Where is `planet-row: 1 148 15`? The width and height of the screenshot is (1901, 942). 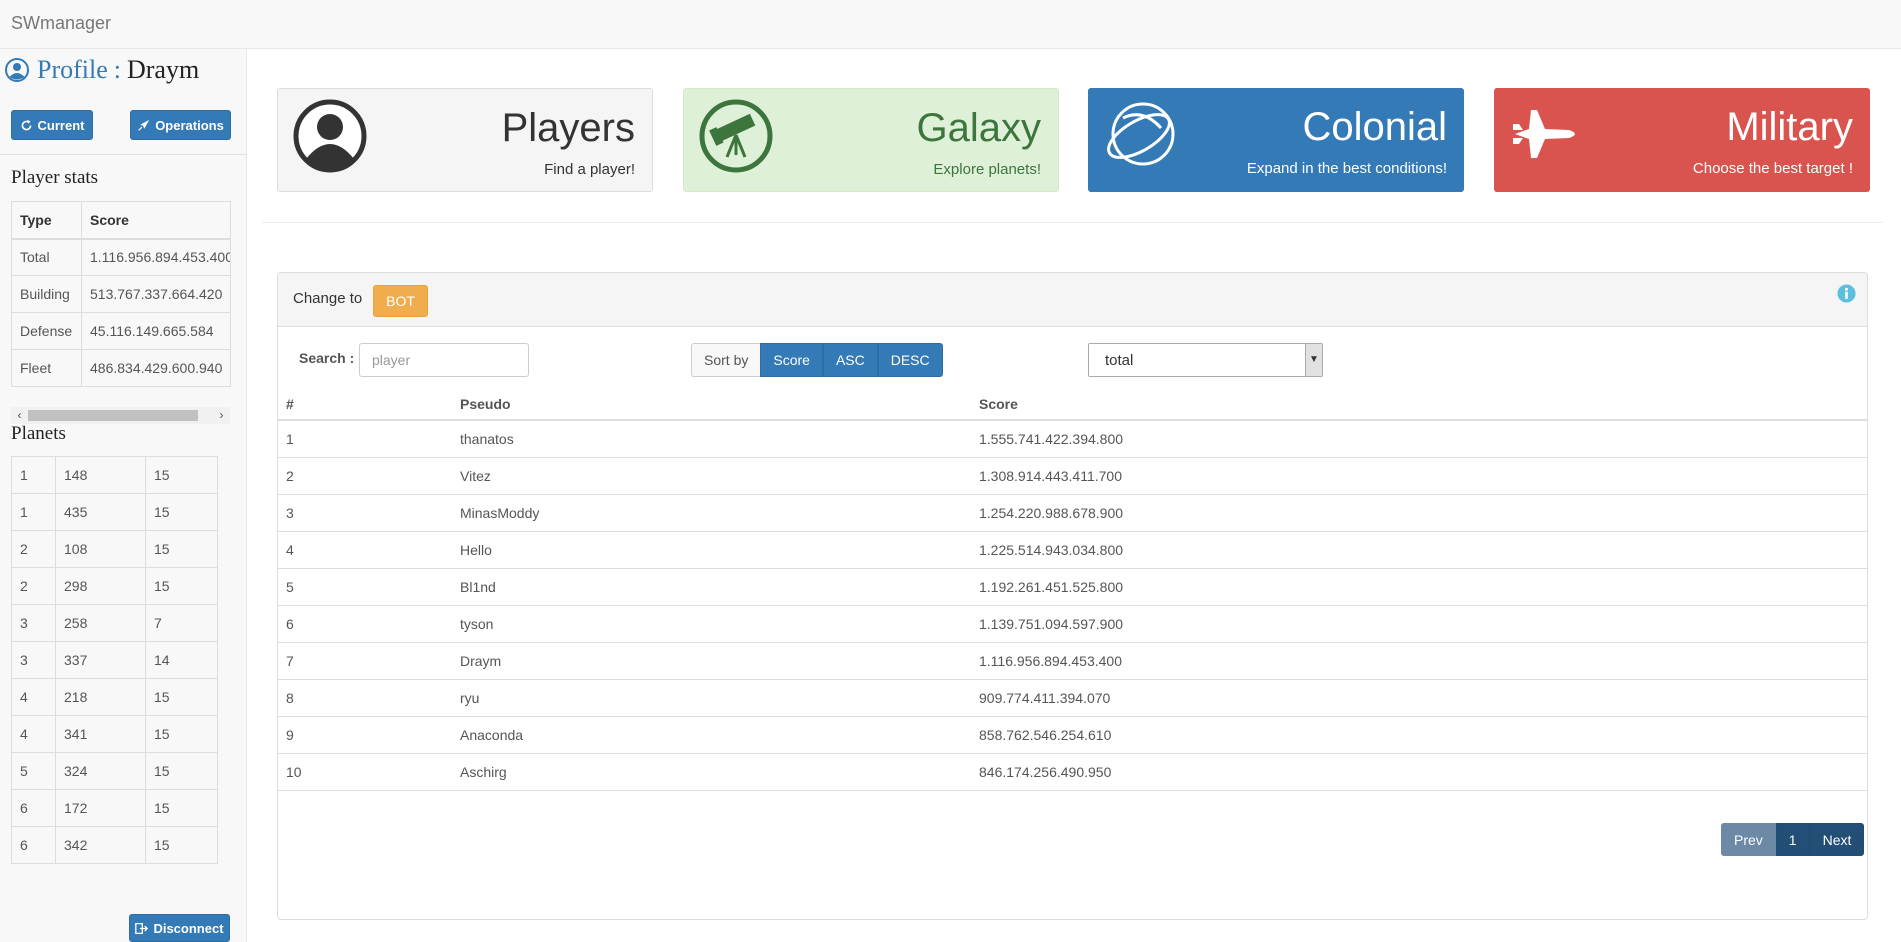 planet-row: 1 148 15 is located at coordinates (114, 475).